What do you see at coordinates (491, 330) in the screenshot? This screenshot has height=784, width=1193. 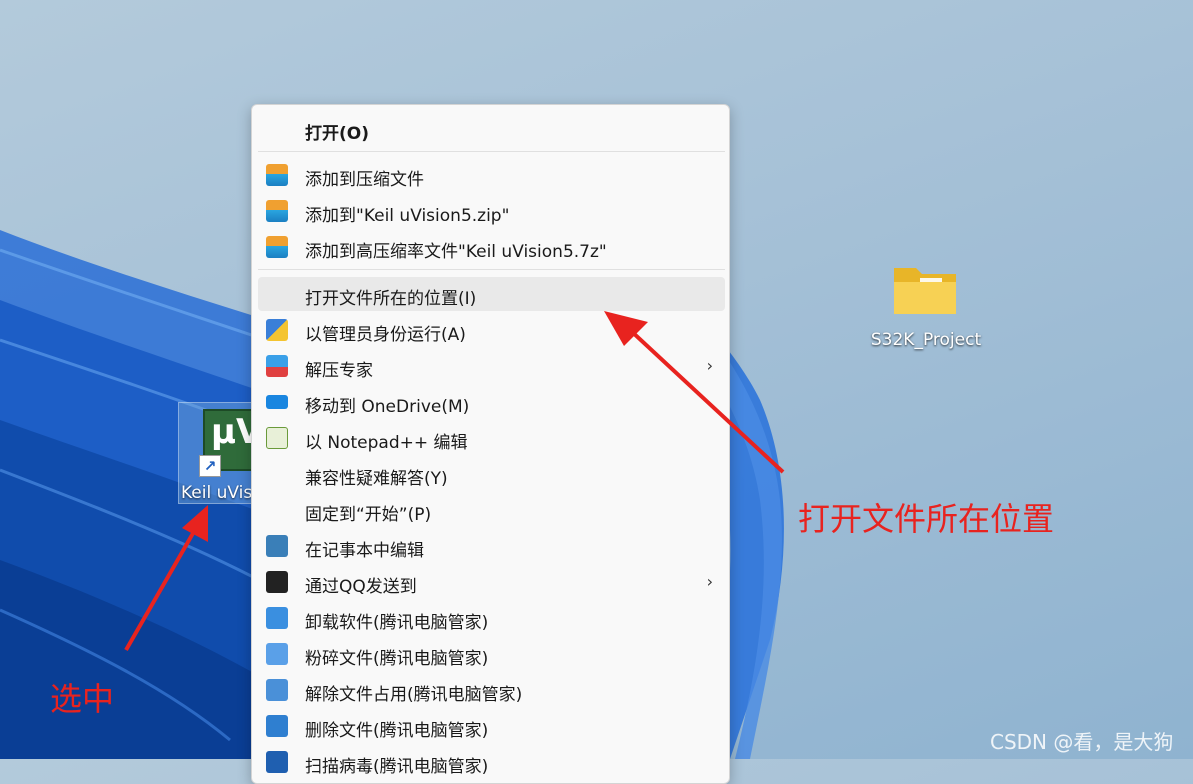 I see `menu-item-run-as-admin: 以管理员身份运行(A)` at bounding box center [491, 330].